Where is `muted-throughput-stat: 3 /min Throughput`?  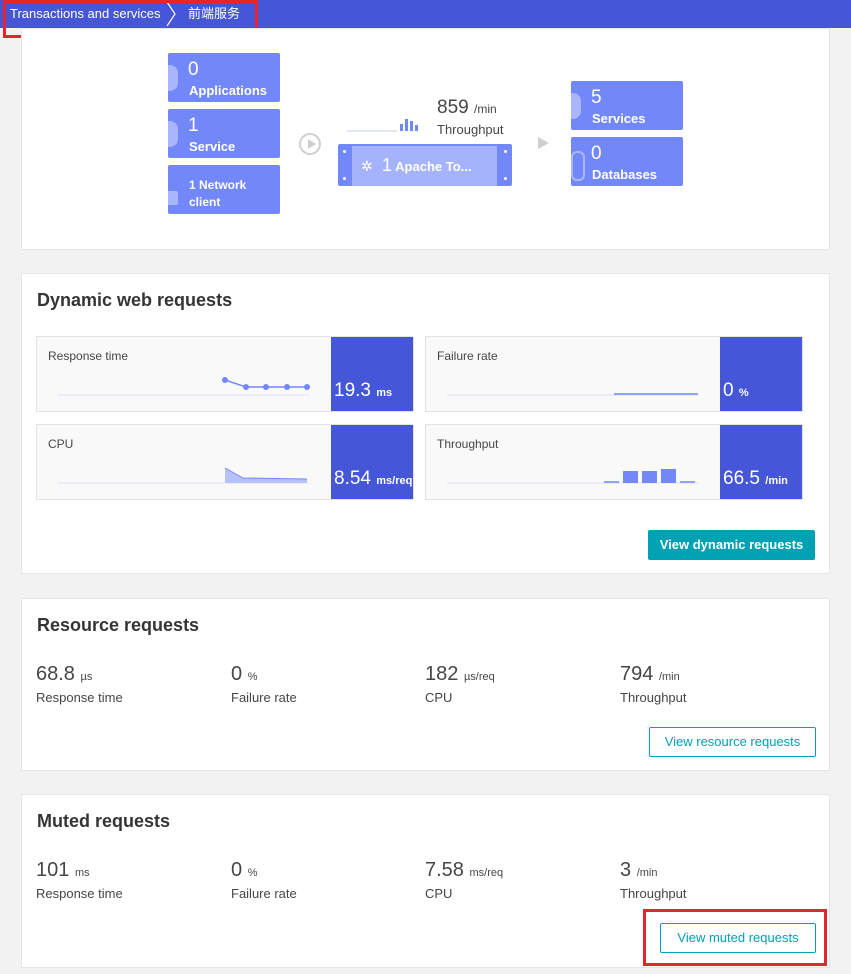
muted-throughput-stat: 3 /min Throughput is located at coordinates (653, 880).